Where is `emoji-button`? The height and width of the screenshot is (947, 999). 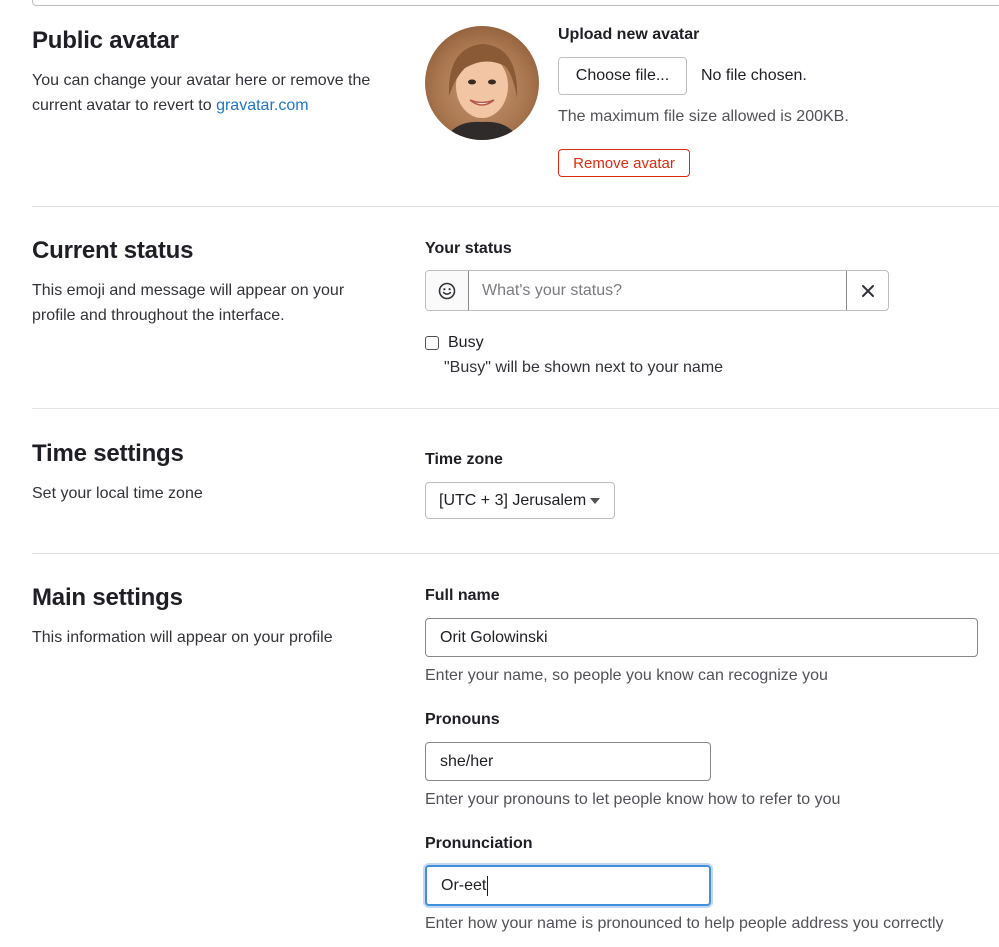
emoji-button is located at coordinates (447, 290).